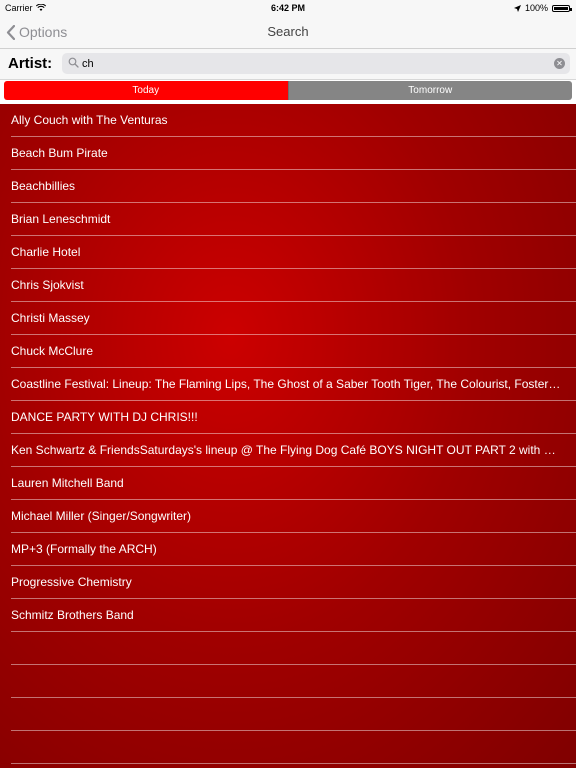  Describe the element at coordinates (146, 90) in the screenshot. I see `segment-today: Today` at that location.